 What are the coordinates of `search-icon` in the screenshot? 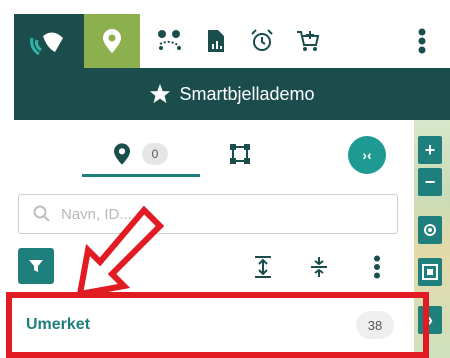 It's located at (41, 213).